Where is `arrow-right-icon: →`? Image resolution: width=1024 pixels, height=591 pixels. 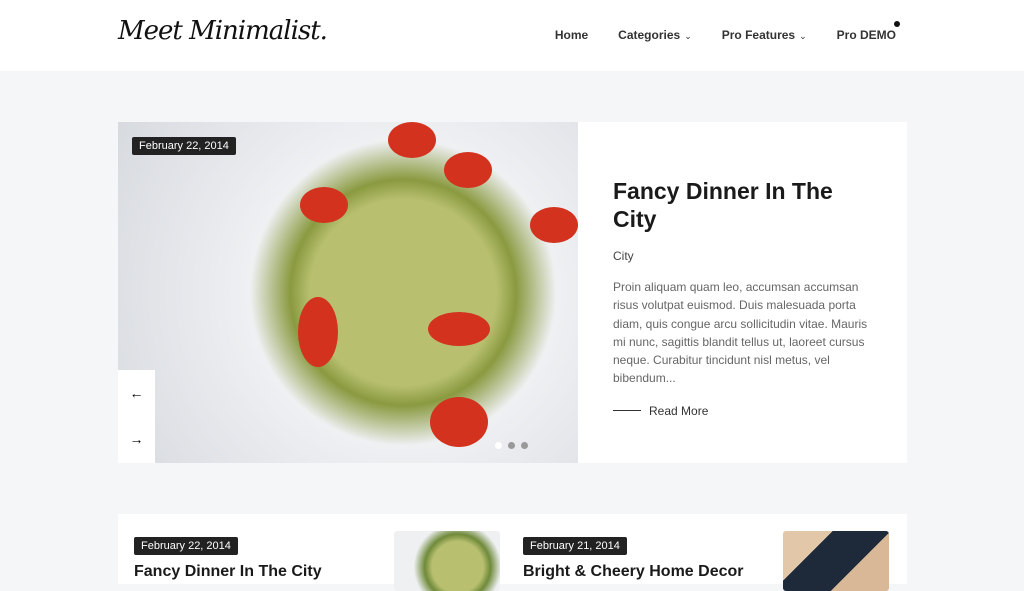 arrow-right-icon: → is located at coordinates (136, 439).